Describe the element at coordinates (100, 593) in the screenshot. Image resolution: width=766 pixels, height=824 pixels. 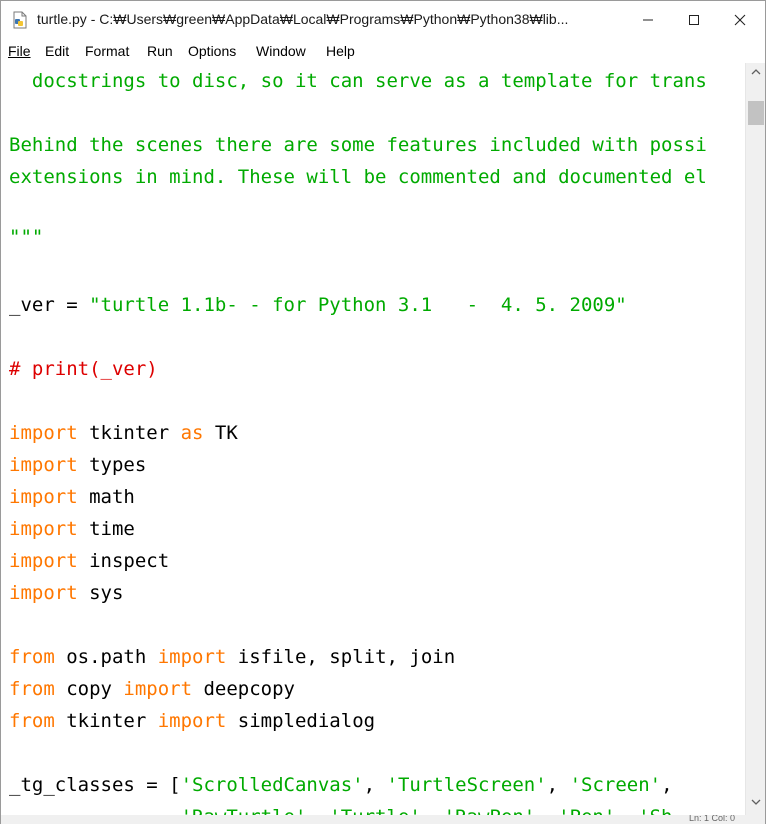
I see `code-token: sys` at that location.